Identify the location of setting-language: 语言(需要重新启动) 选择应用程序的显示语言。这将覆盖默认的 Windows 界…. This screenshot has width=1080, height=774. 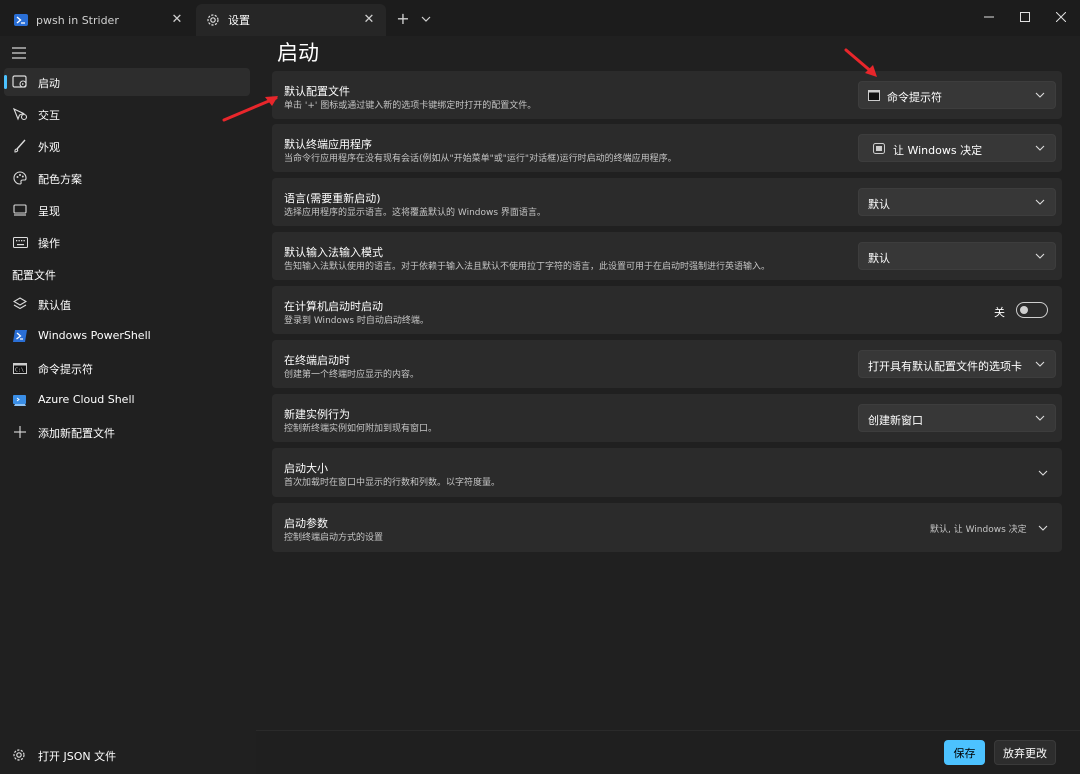
(667, 202).